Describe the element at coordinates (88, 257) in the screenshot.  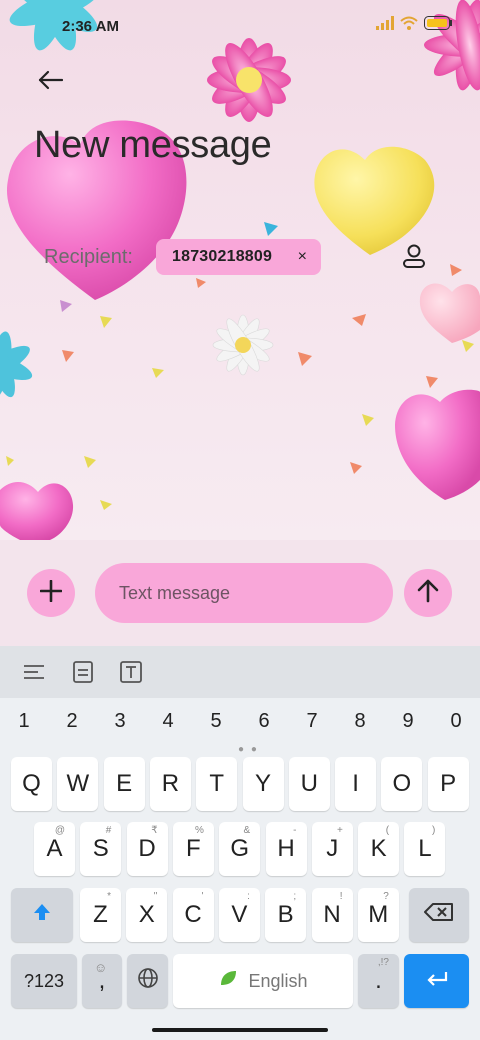
I see `recipient-label: Recipient:` at that location.